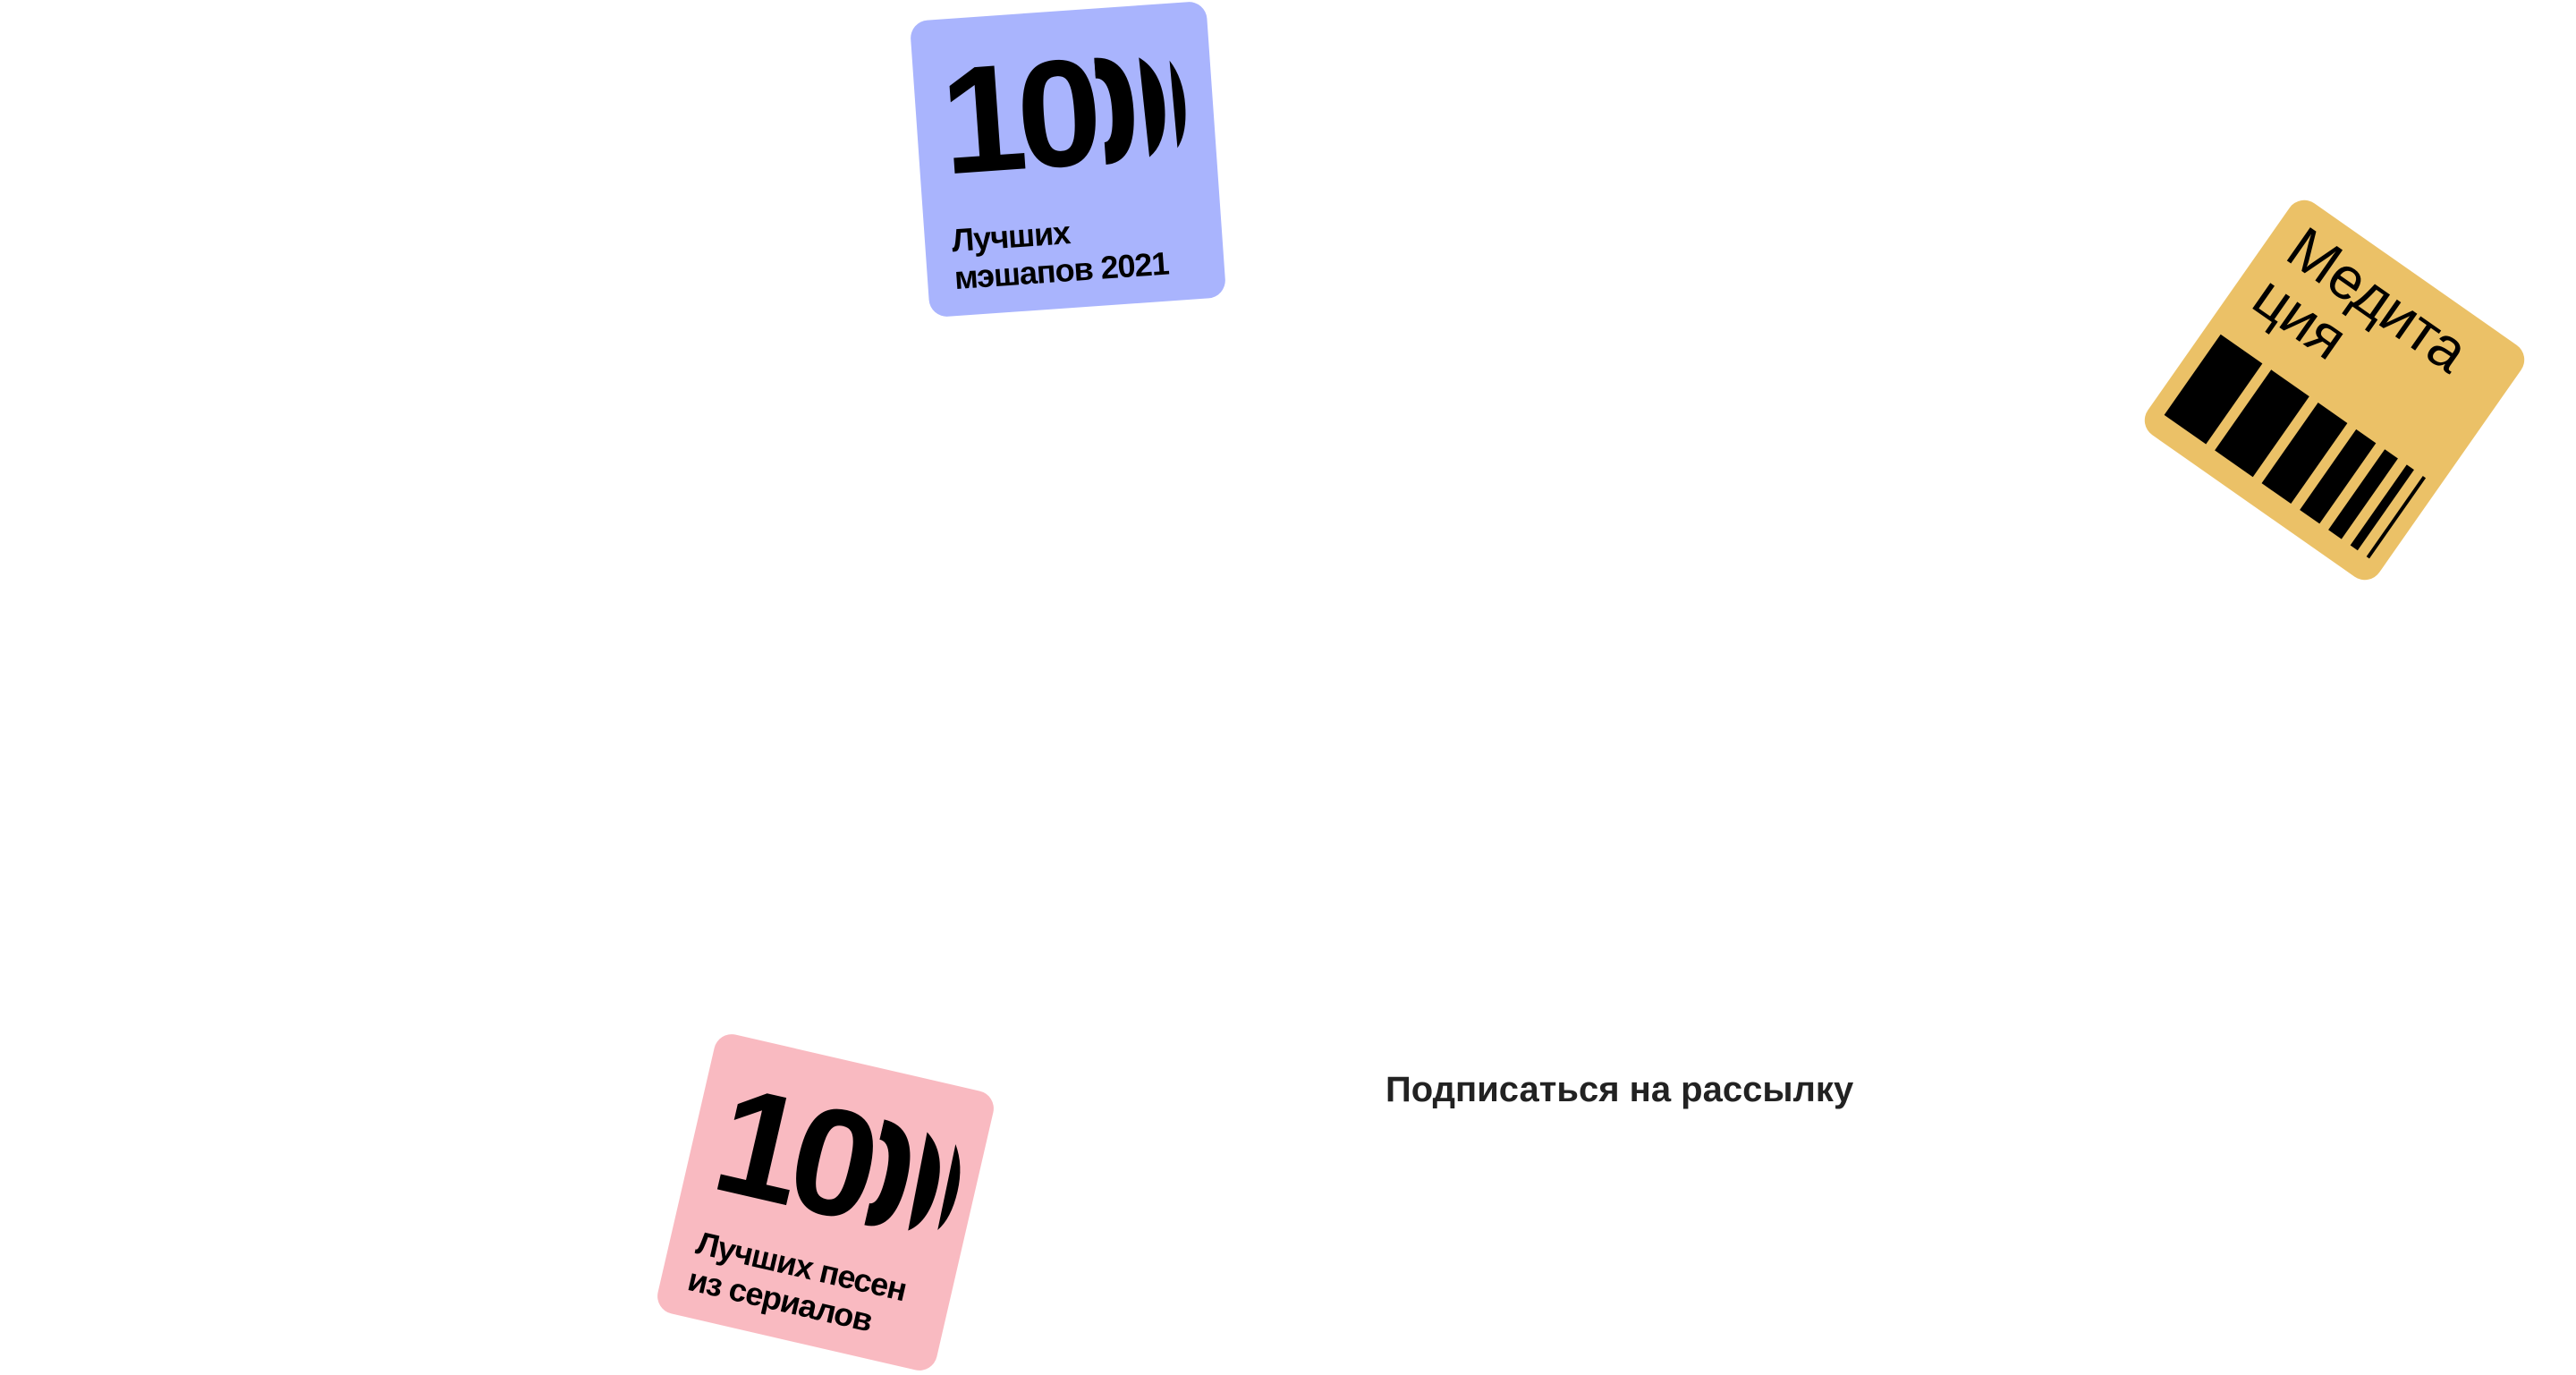 The image size is (2576, 1375). What do you see at coordinates (2334, 390) in the screenshot?
I see `playlist-card-meditation: Медита ция` at bounding box center [2334, 390].